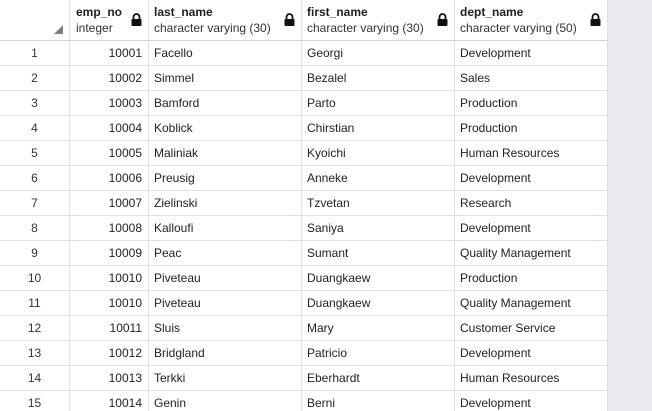 The width and height of the screenshot is (652, 411). I want to click on cell-emp-no: 10003, so click(109, 103).